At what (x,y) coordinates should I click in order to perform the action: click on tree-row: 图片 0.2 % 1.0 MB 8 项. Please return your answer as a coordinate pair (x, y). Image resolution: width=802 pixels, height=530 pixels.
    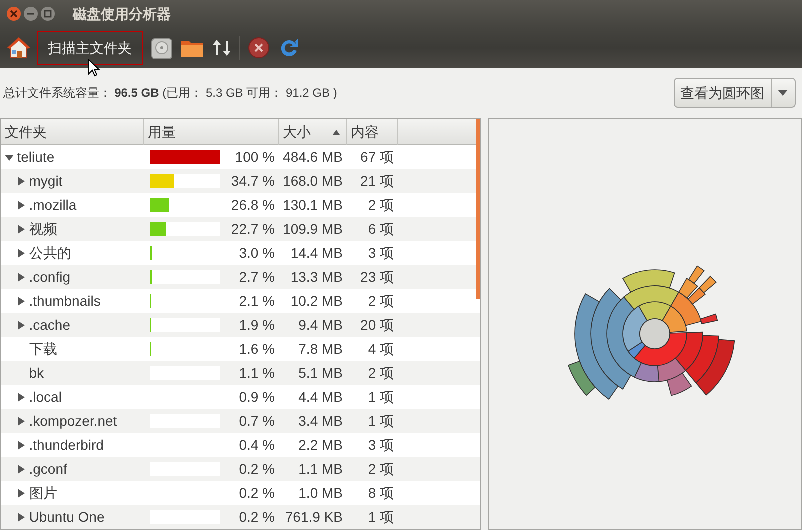
    Looking at the image, I should click on (240, 493).